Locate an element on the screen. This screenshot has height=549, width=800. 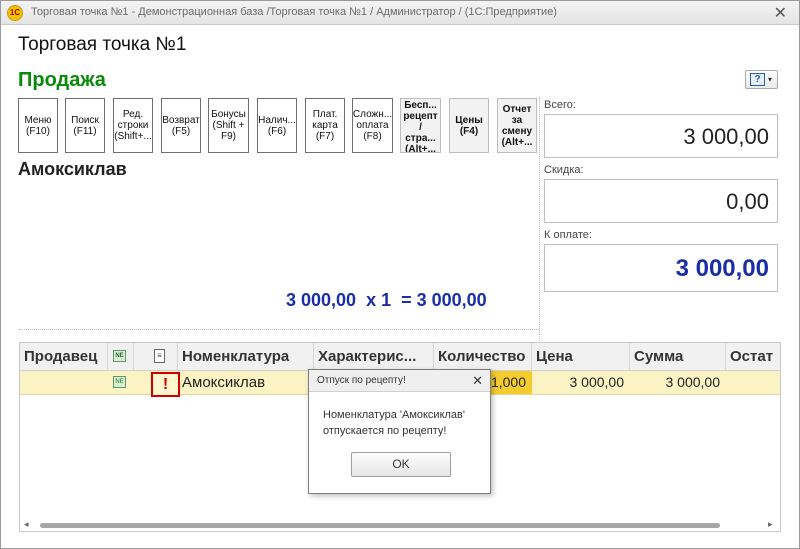
return-button: Возврат (F5) is located at coordinates (181, 125).